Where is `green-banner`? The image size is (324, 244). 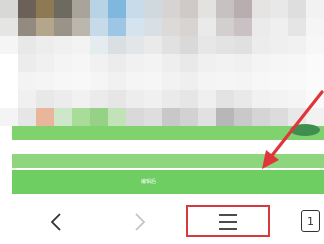
green-banner is located at coordinates (168, 182).